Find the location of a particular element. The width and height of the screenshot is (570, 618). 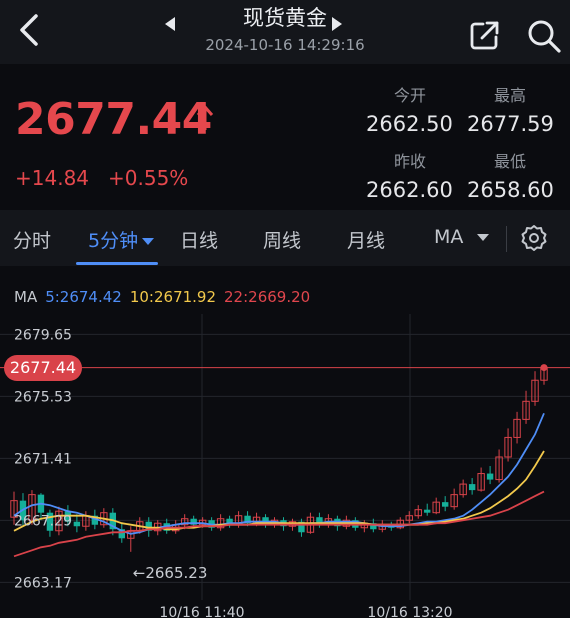

up-arrow-icon is located at coordinates (205, 117).